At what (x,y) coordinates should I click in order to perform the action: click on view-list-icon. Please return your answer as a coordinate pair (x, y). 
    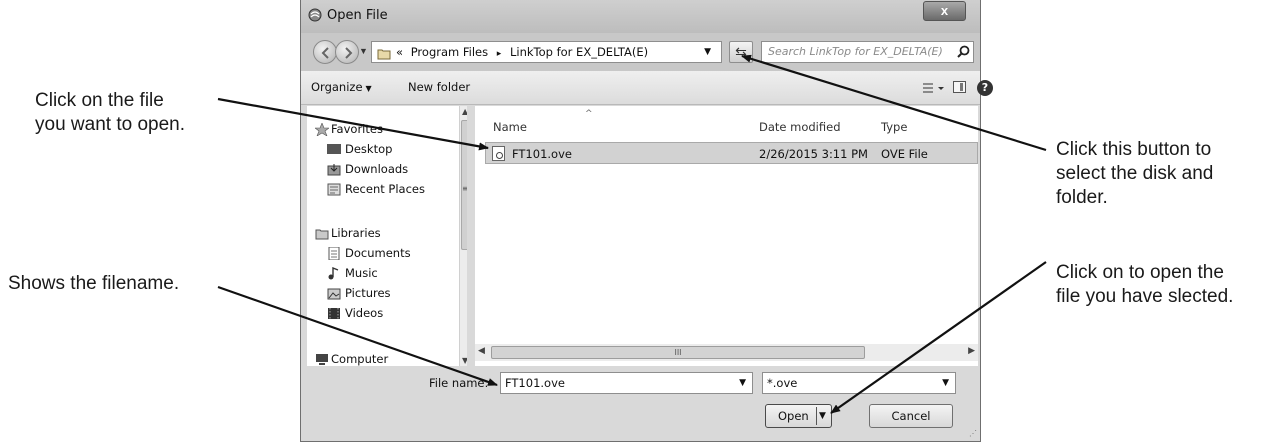
    Looking at the image, I should click on (933, 88).